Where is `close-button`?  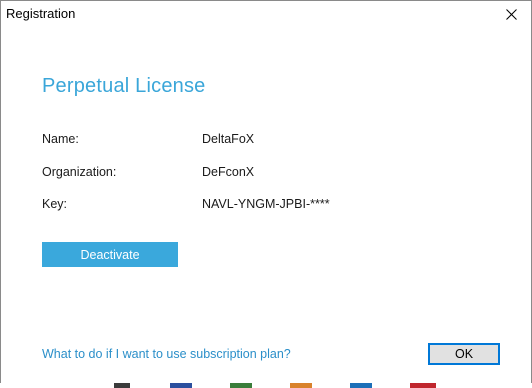
close-button is located at coordinates (511, 14).